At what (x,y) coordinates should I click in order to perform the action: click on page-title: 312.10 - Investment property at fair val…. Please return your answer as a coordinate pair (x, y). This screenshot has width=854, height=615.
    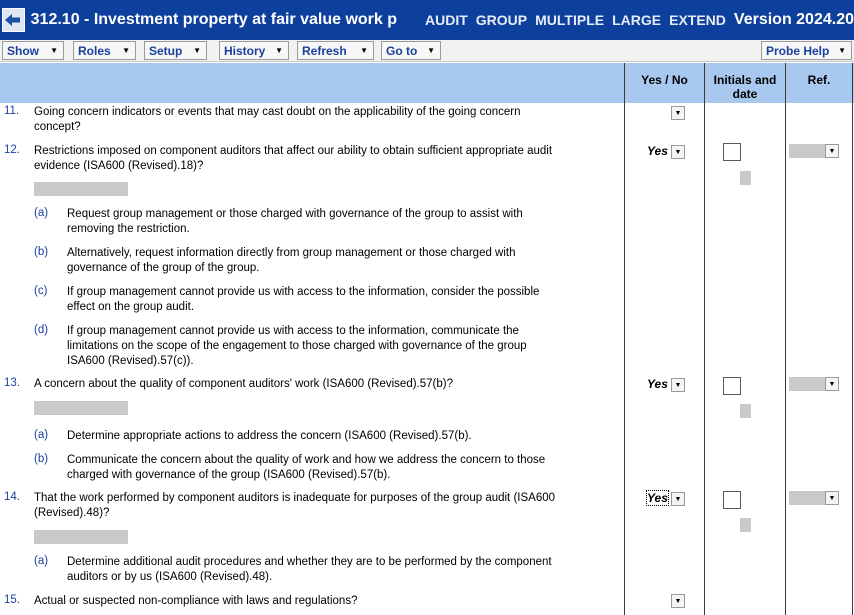
    Looking at the image, I should click on (214, 19).